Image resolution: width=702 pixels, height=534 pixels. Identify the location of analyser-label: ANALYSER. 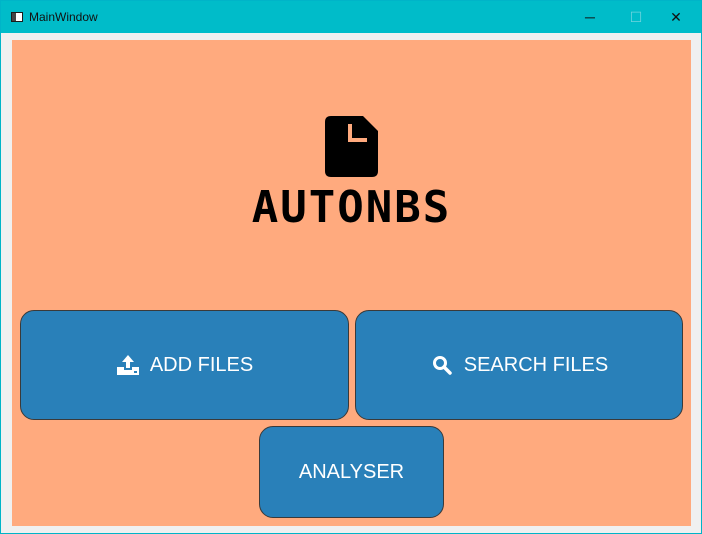
(351, 471).